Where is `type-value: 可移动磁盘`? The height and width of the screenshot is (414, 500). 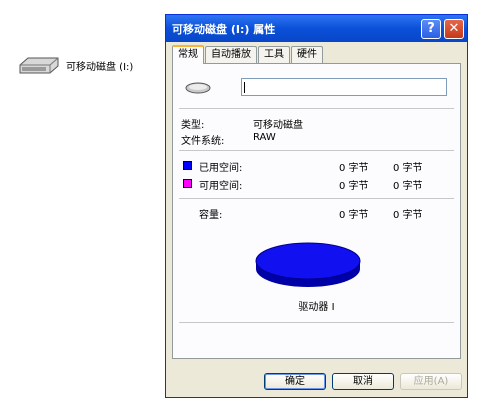 type-value: 可移动磁盘 is located at coordinates (278, 125).